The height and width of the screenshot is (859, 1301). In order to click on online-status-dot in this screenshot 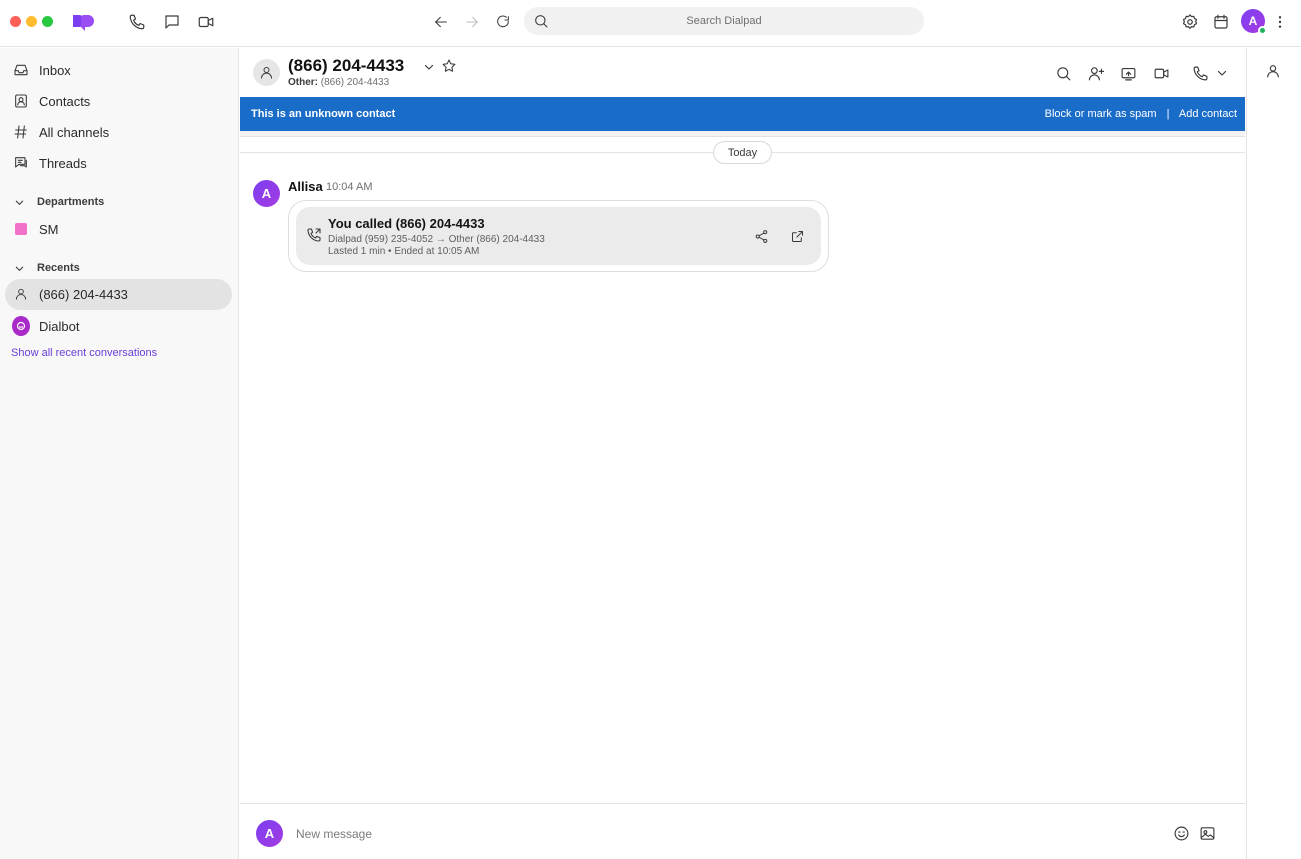, I will do `click(1262, 30)`.